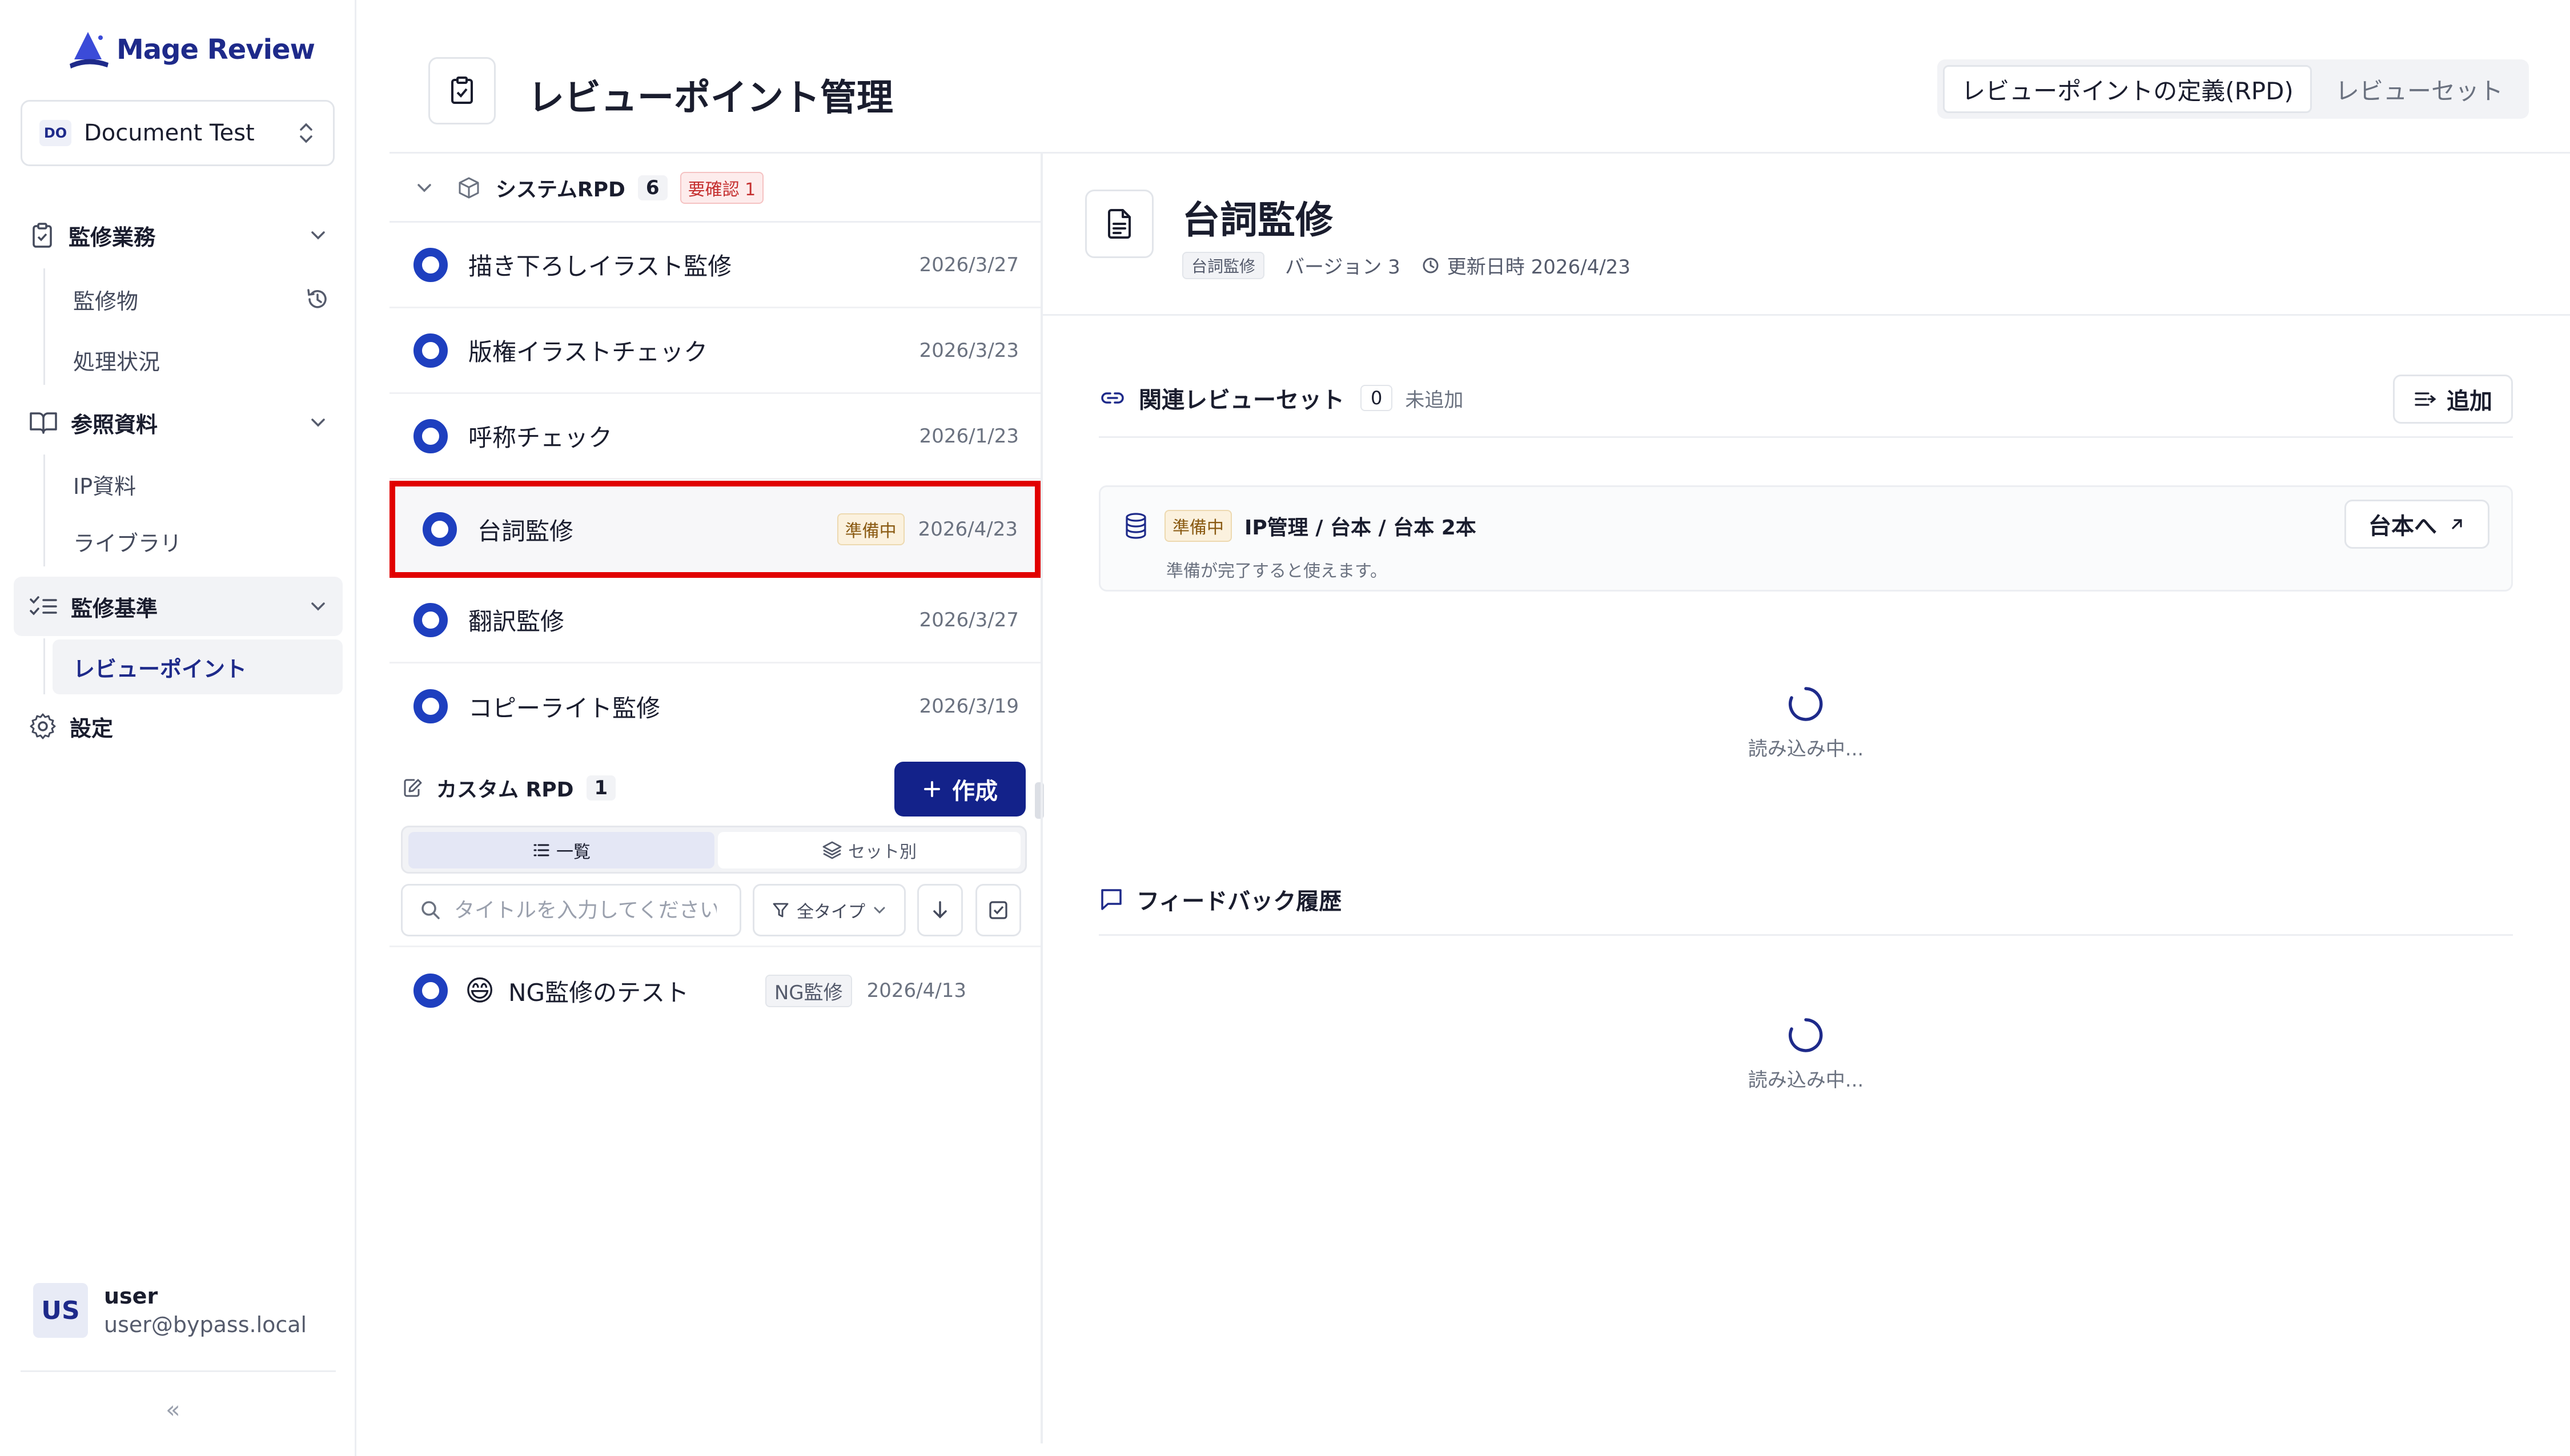 This screenshot has width=2570, height=1456. I want to click on needs-review-badge: 要確認 1, so click(722, 187).